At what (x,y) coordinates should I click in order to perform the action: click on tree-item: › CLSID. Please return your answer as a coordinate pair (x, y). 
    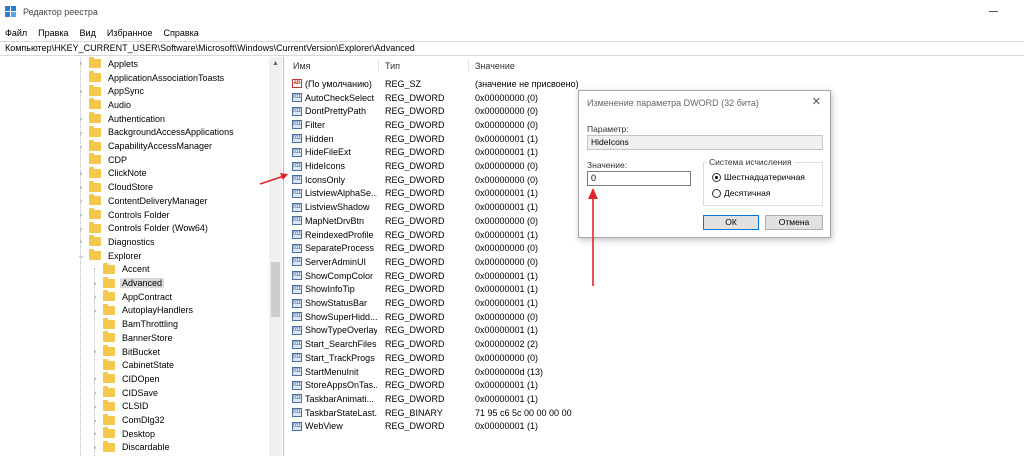
    Looking at the image, I should click on (121, 406).